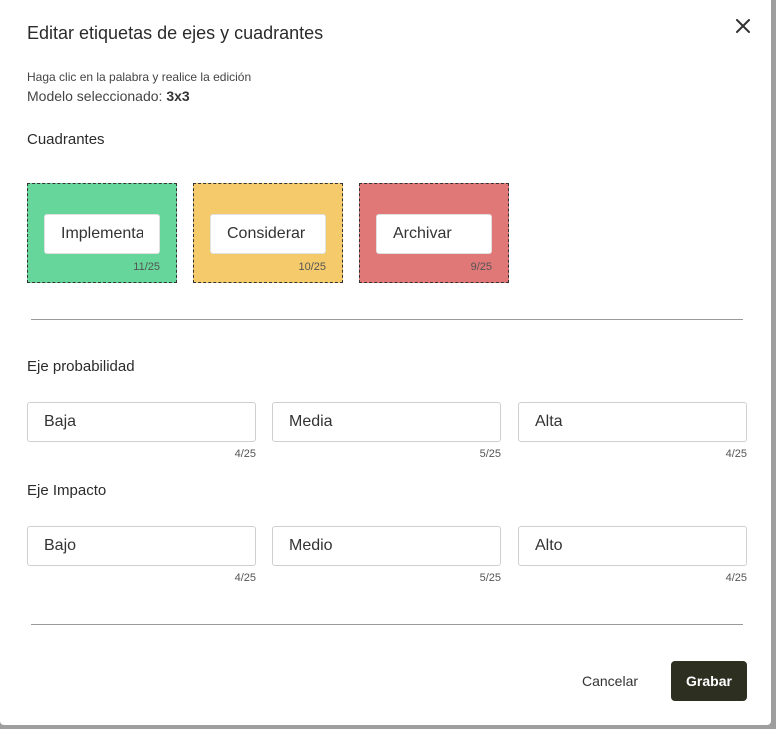 Image resolution: width=776 pixels, height=729 pixels. Describe the element at coordinates (386, 546) in the screenshot. I see `impact-medium-input` at that location.